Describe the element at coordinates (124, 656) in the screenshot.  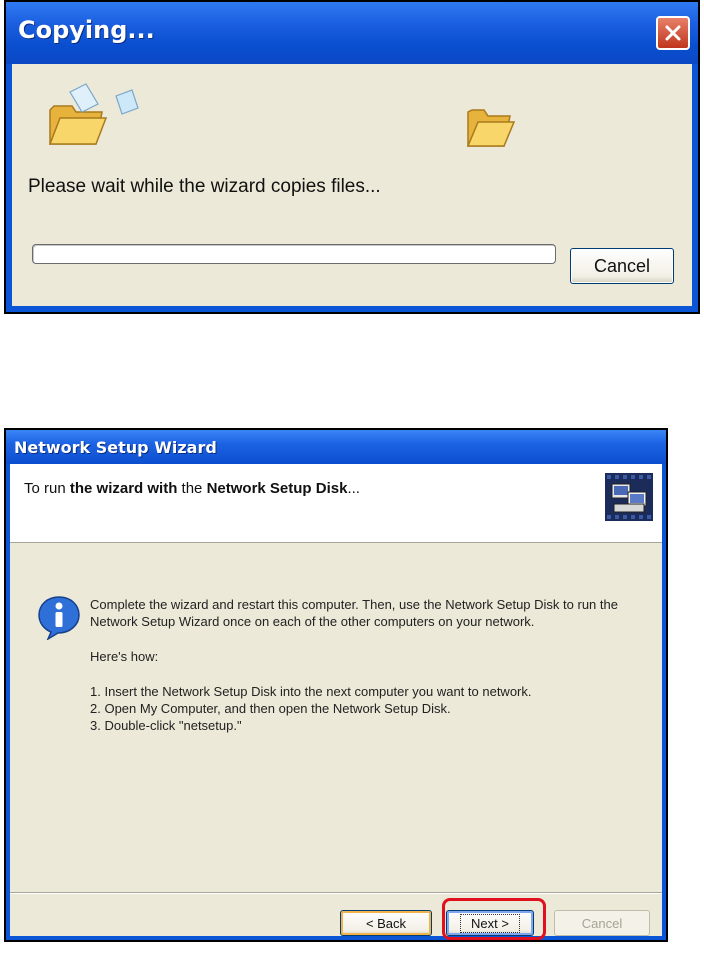
I see `heres-how-label: Here's how:` at that location.